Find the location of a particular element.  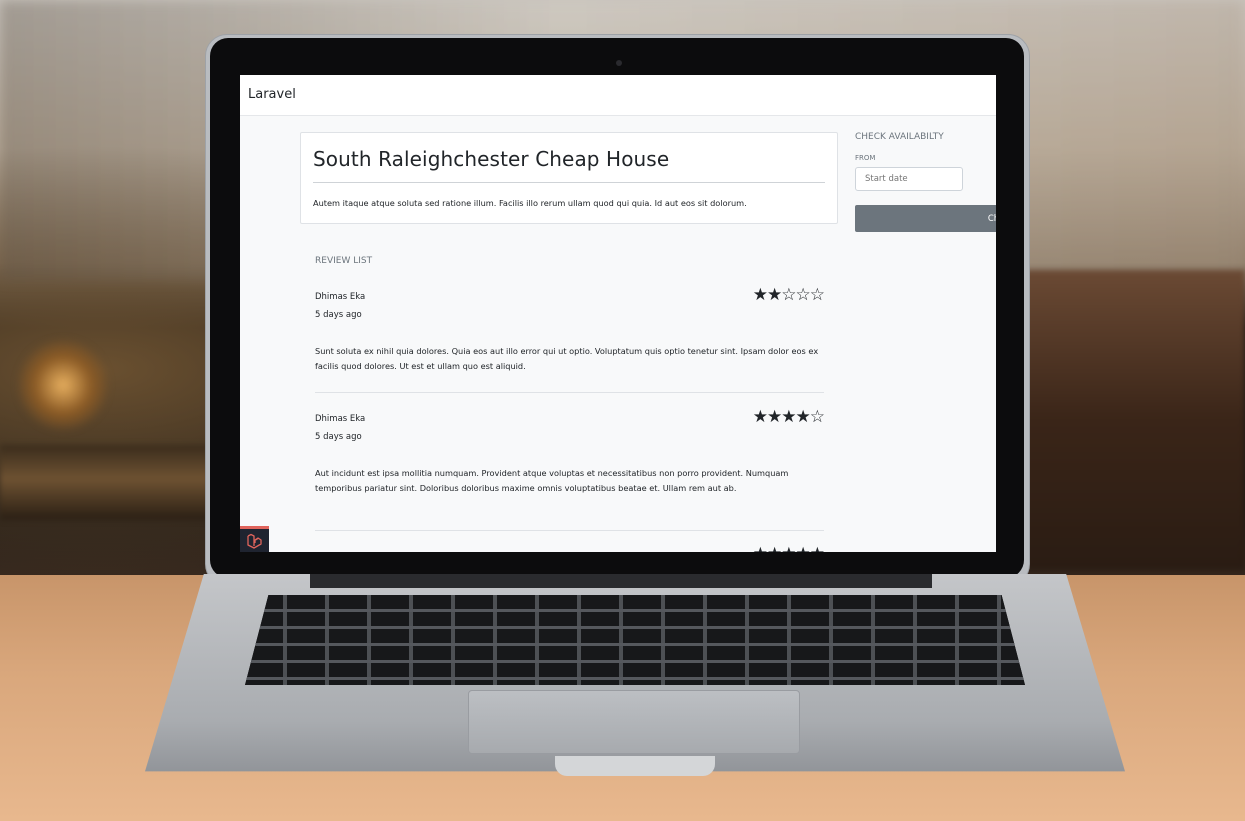

review-item: ★★★★★ is located at coordinates (570, 548).